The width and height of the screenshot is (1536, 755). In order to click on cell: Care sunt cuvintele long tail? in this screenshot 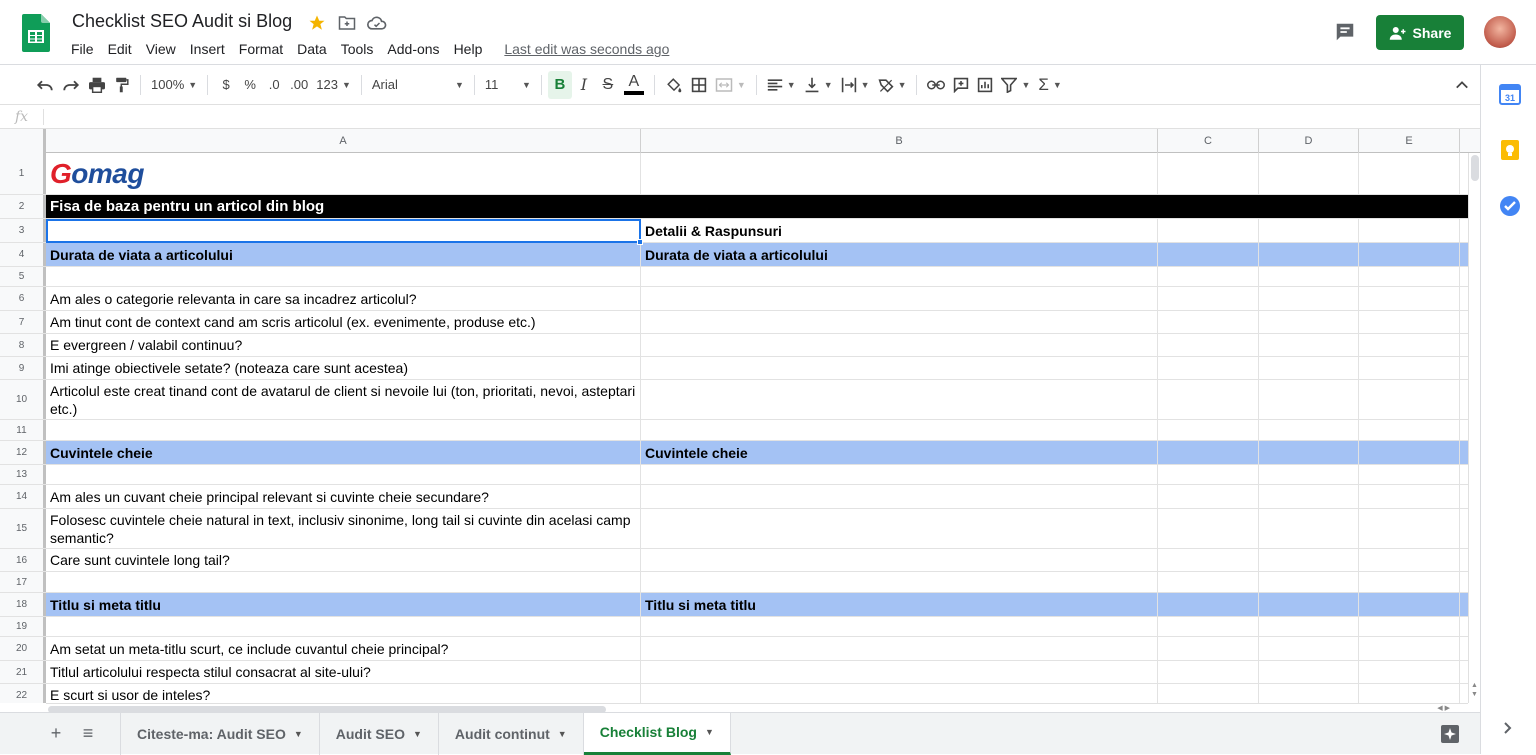, I will do `click(343, 560)`.